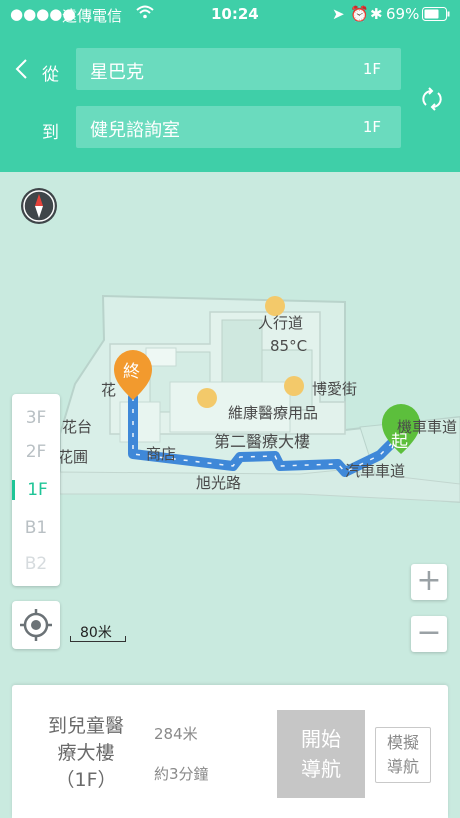 The image size is (460, 818). I want to click on floor-1f: 1F, so click(36, 490).